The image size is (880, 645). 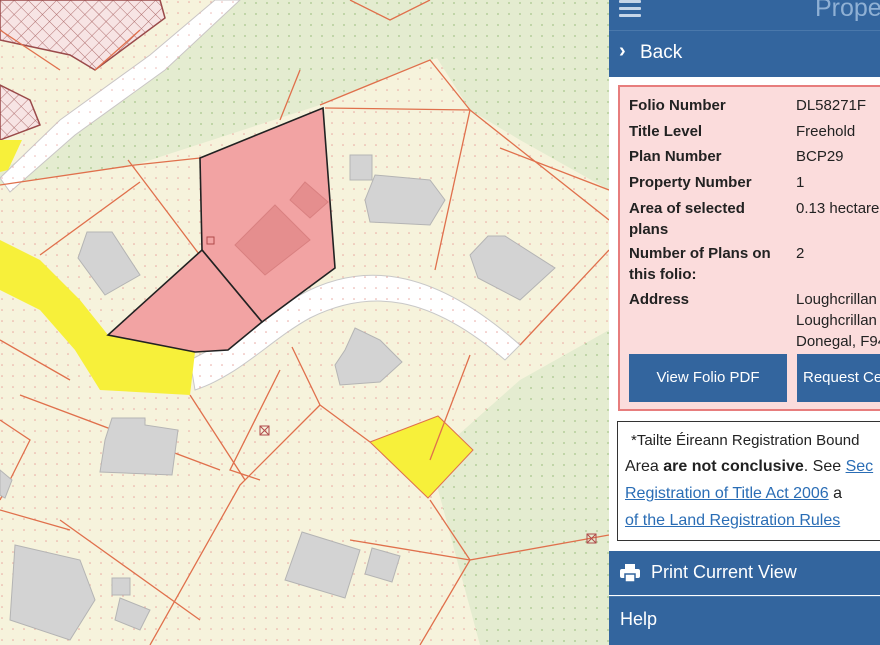 I want to click on menu-icon, so click(x=630, y=9).